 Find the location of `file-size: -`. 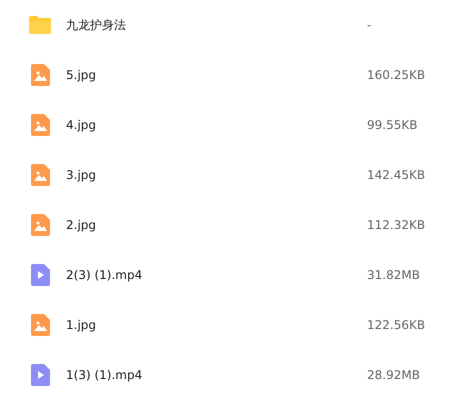

file-size: - is located at coordinates (369, 25).